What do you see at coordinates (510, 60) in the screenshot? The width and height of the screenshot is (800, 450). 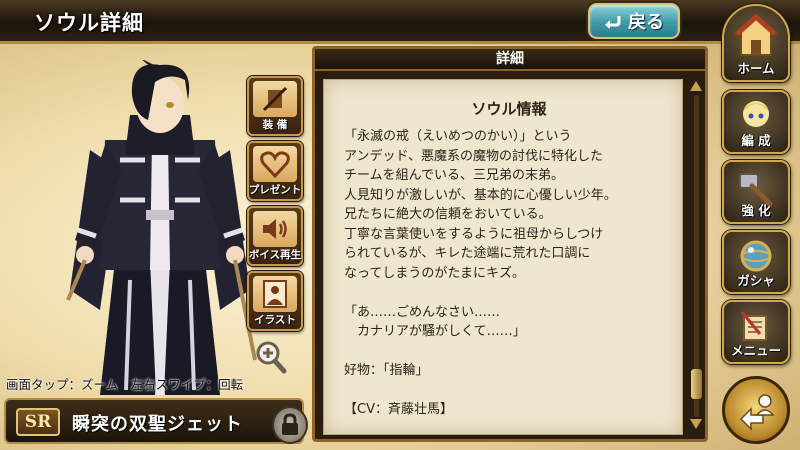 I see `detail-tab: 詳細` at bounding box center [510, 60].